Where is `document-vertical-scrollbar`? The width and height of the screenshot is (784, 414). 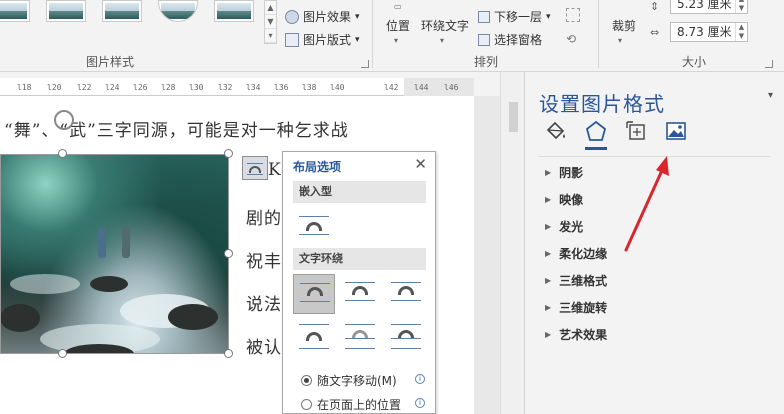 document-vertical-scrollbar is located at coordinates (512, 243).